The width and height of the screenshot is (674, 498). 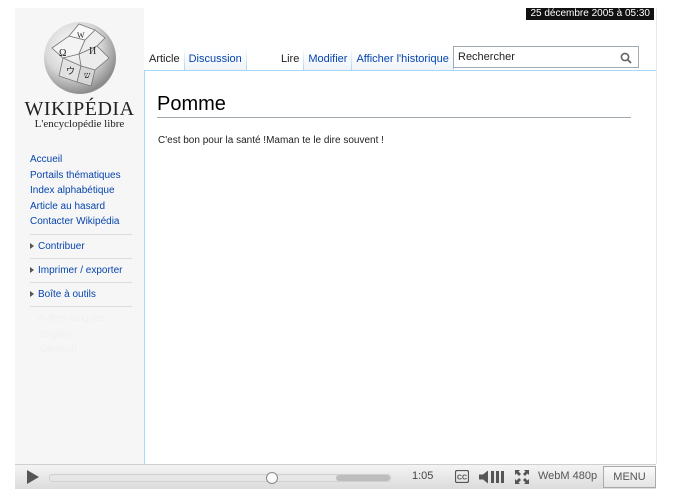 I want to click on sidebar-link-portails: Portails thématiques, so click(x=85, y=176).